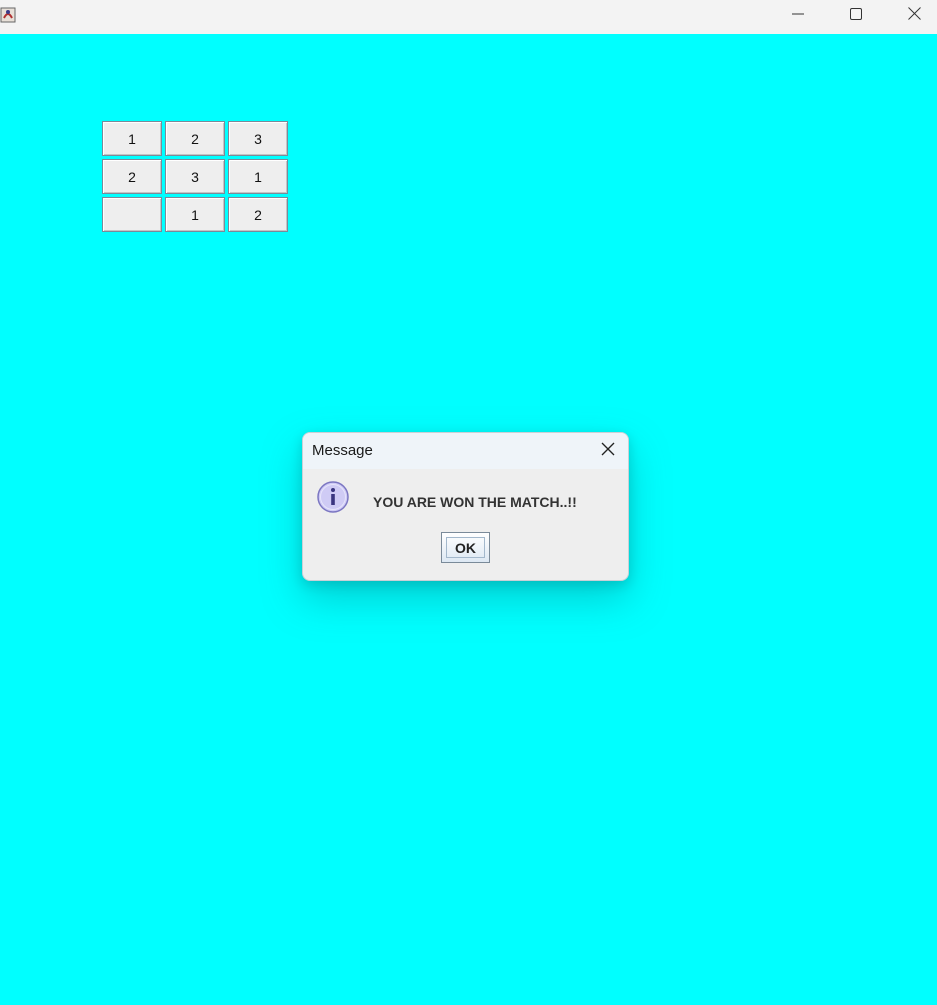  I want to click on board-cell-r1-c1: 1, so click(132, 138).